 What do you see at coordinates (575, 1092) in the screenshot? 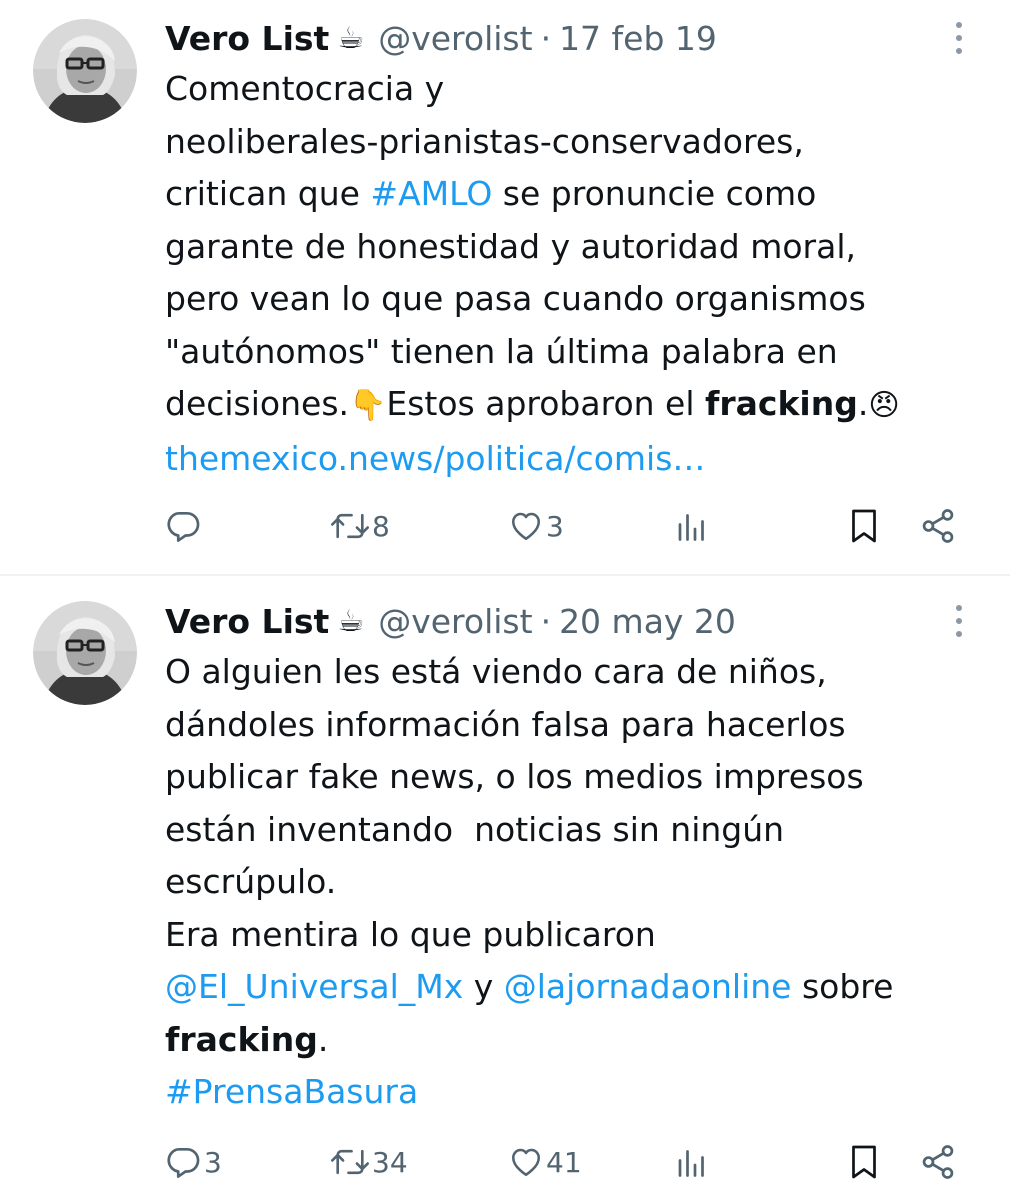
I see `text-line: #PrensaBasura` at bounding box center [575, 1092].